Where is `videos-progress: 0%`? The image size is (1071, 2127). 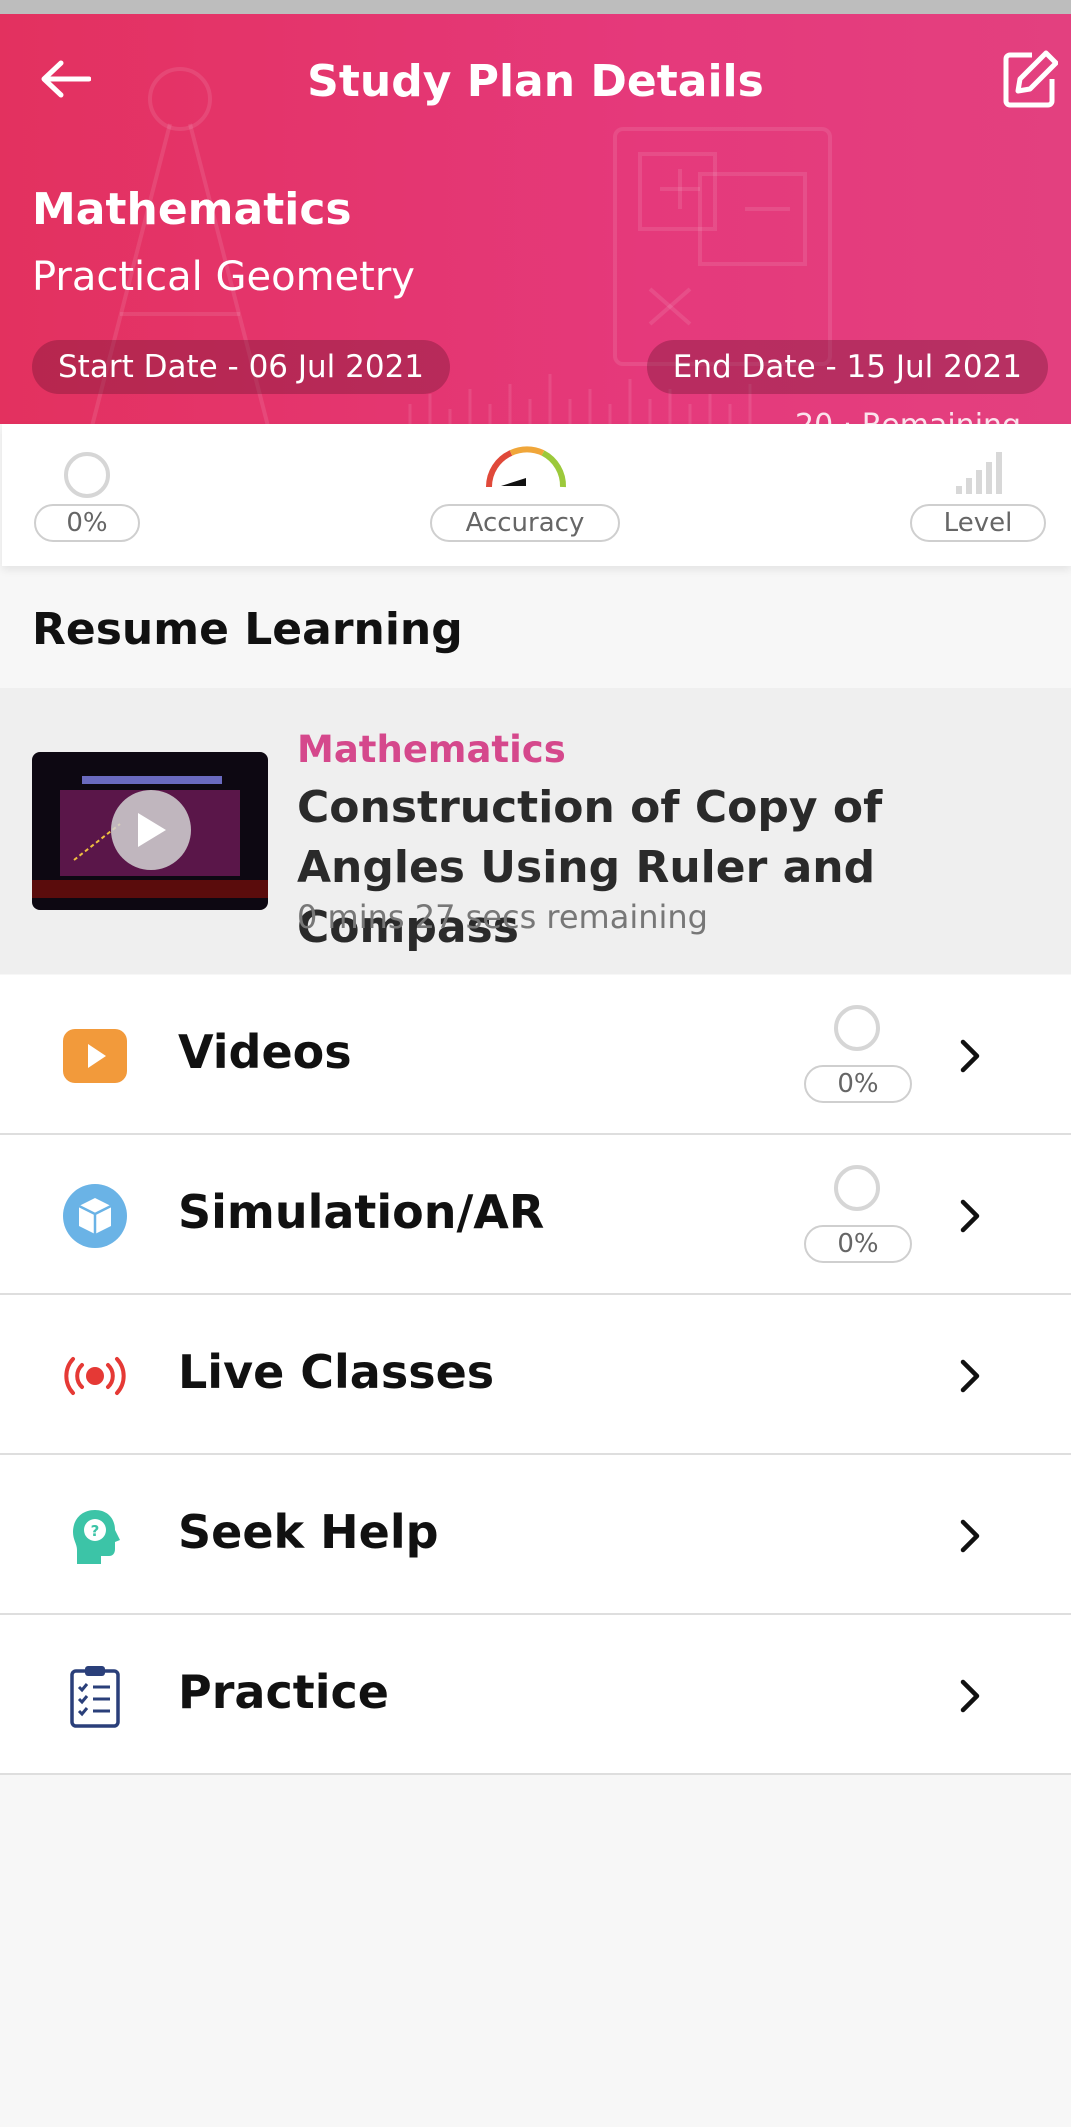
videos-progress: 0% is located at coordinates (858, 1055).